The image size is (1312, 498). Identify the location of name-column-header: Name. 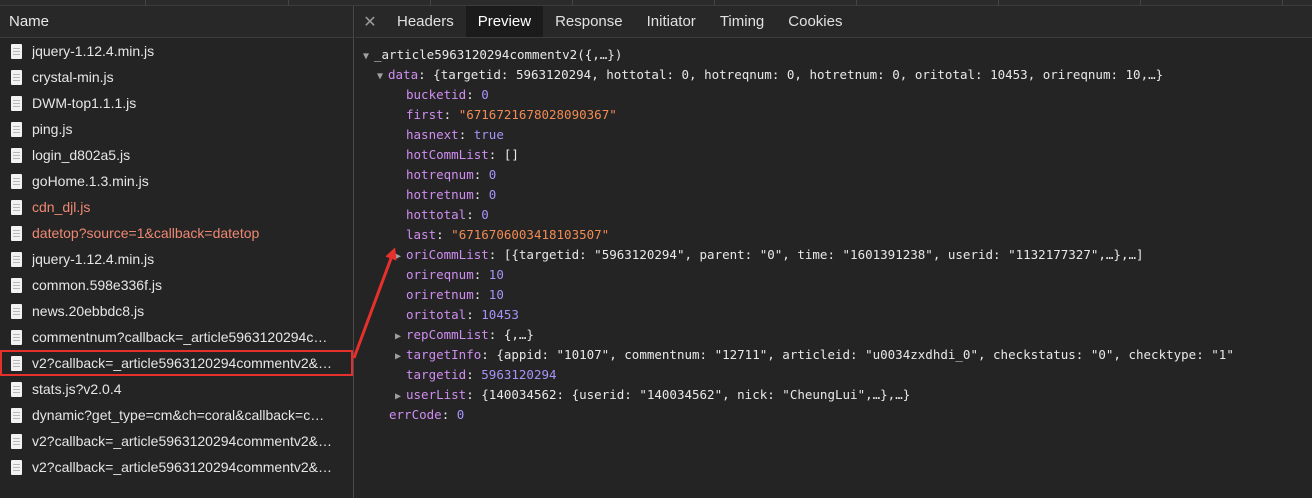
(176, 22).